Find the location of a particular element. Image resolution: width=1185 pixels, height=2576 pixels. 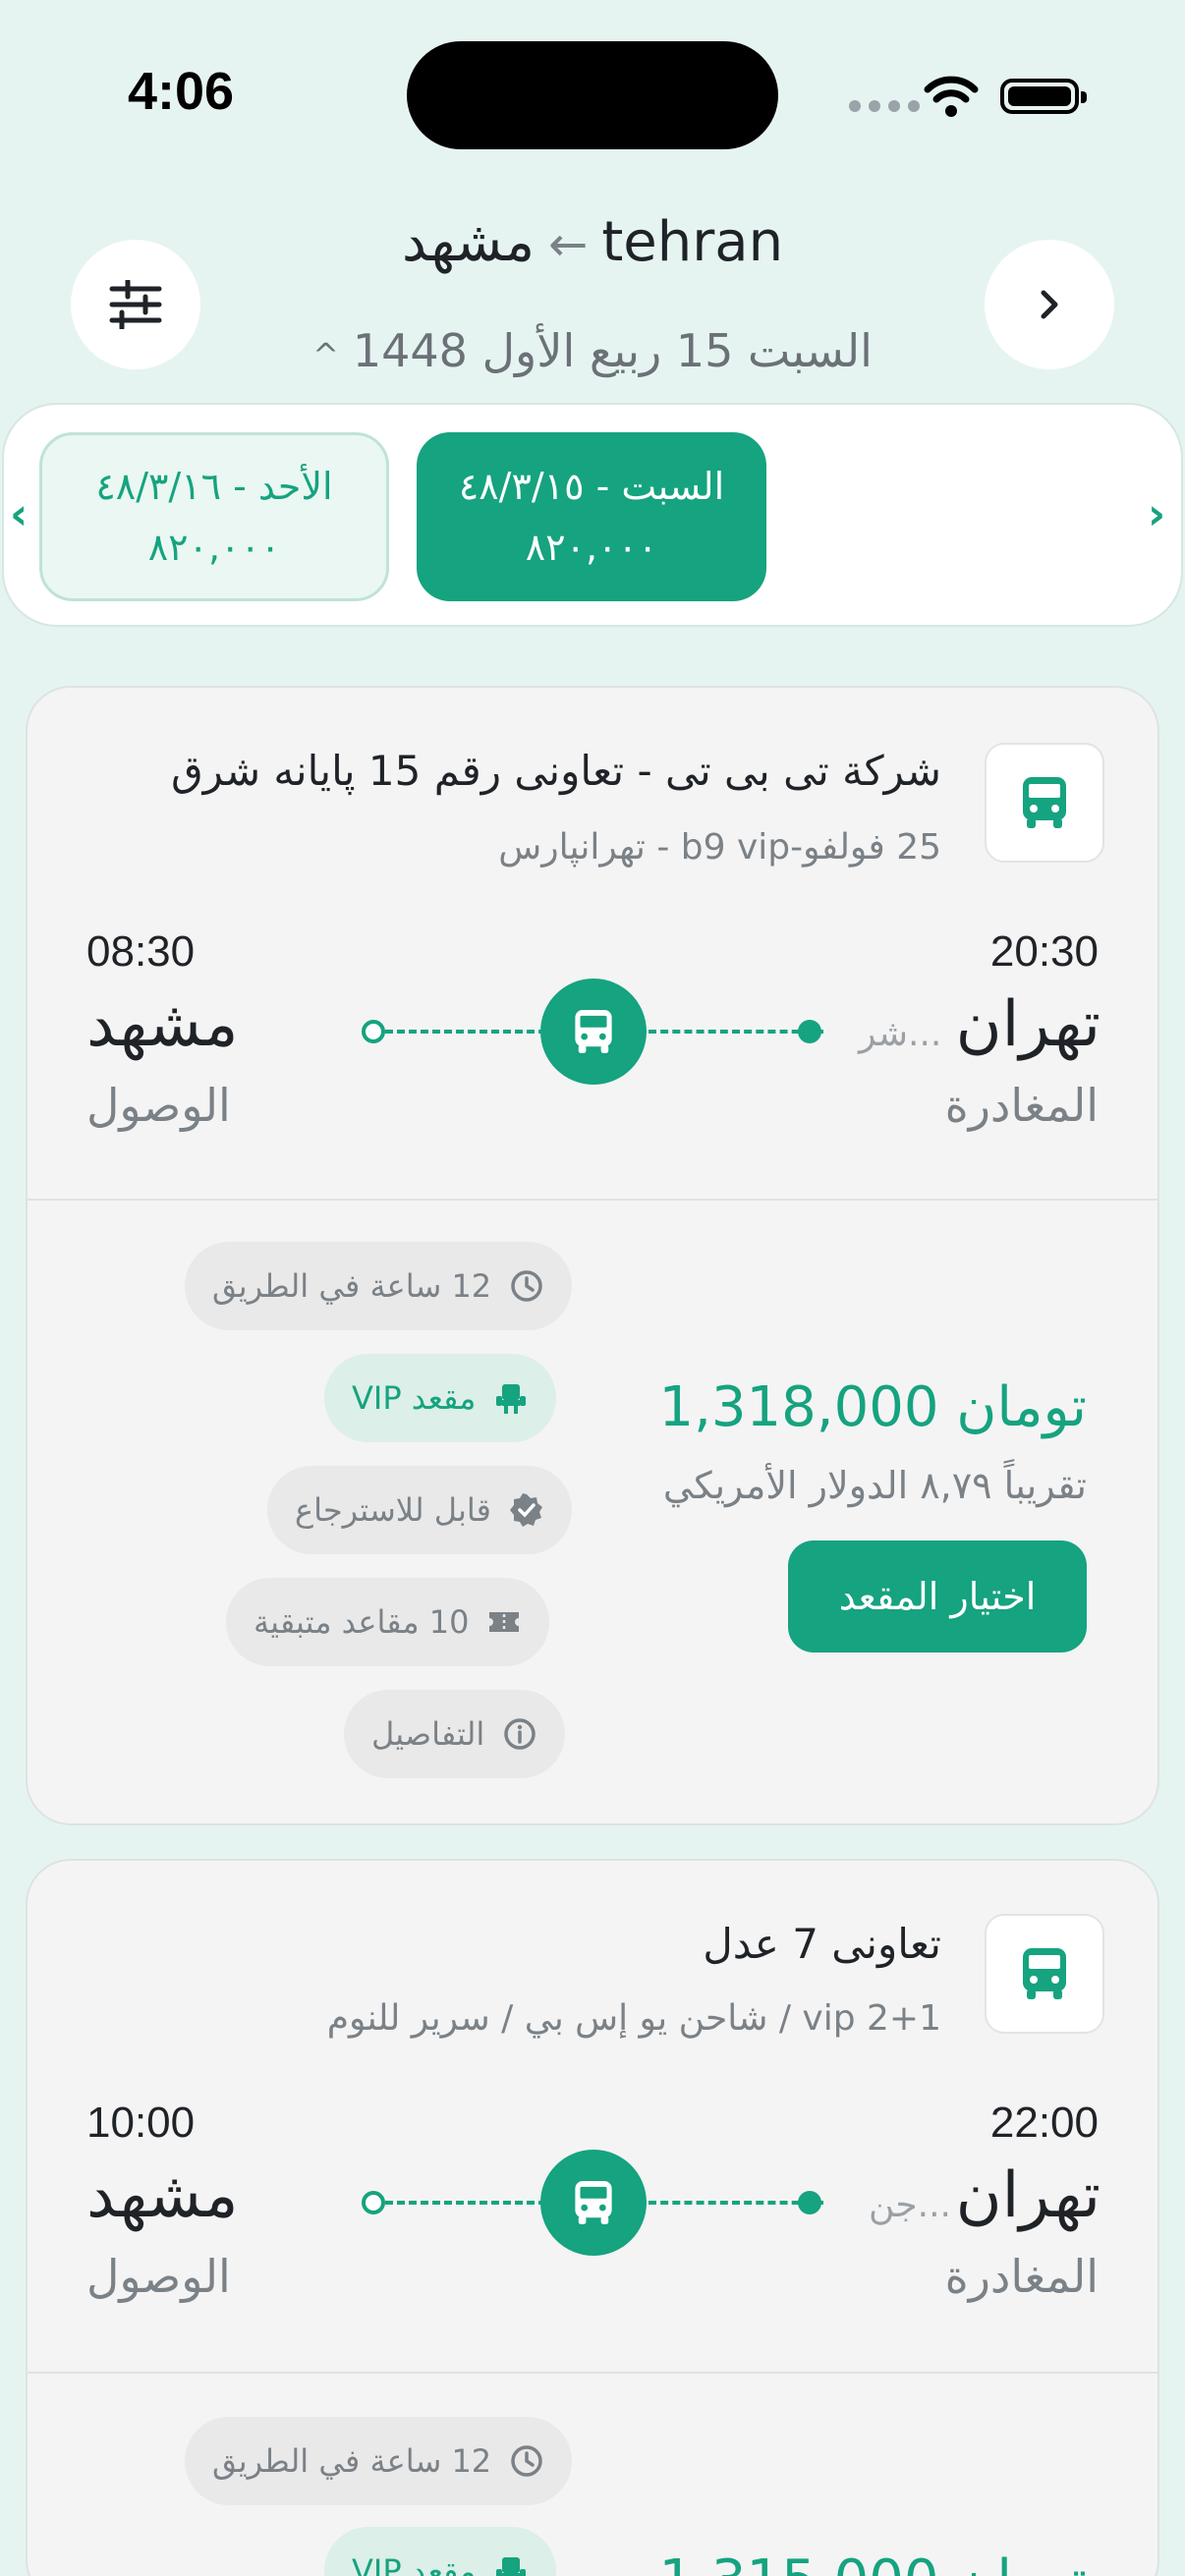

verified-icon is located at coordinates (526, 1510).